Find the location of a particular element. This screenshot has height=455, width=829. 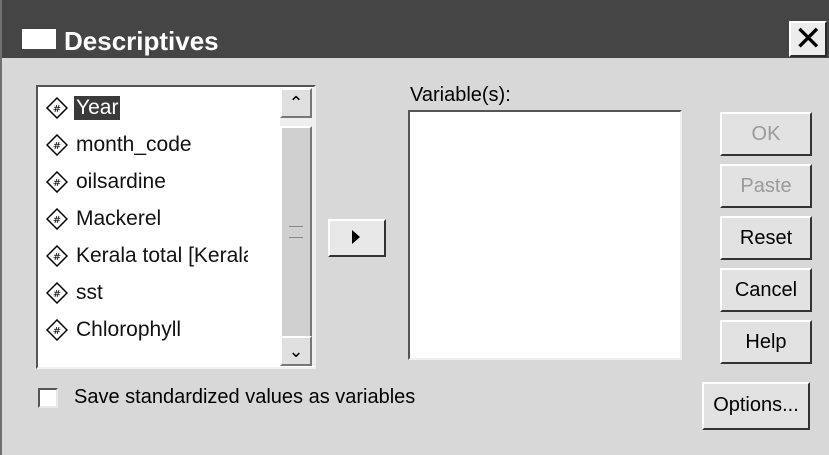

ok-button: OK is located at coordinates (766, 134).